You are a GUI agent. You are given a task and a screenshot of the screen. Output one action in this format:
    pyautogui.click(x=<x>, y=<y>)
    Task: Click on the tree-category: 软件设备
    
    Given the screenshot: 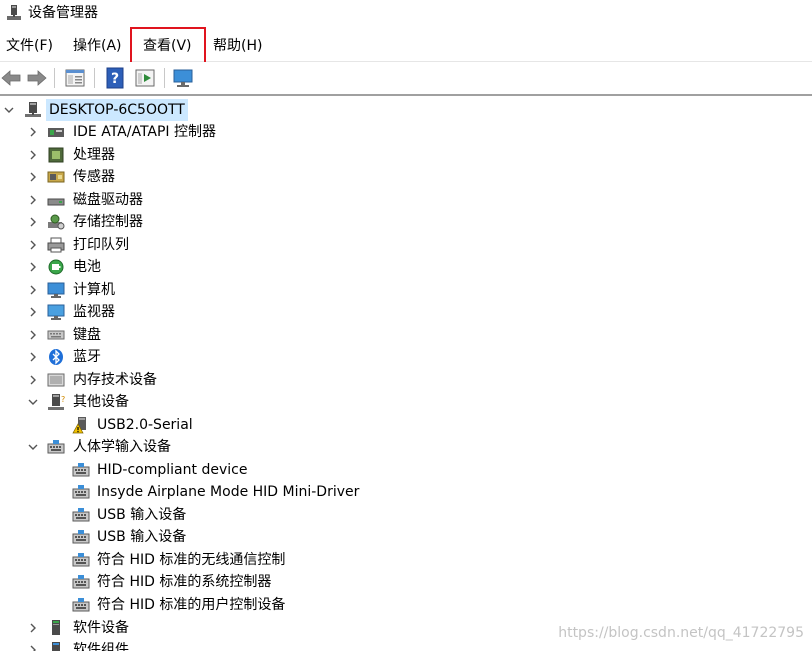 What is the action you would take?
    pyautogui.click(x=150, y=628)
    